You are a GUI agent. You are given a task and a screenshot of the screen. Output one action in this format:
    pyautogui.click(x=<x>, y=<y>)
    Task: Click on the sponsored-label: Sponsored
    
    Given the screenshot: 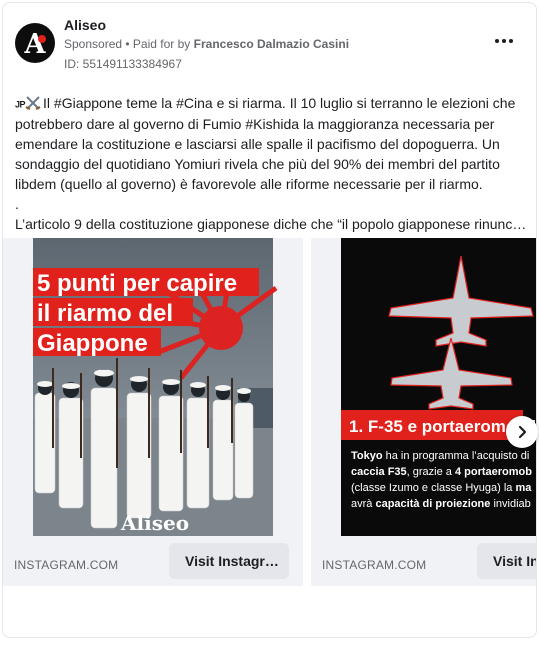 What is the action you would take?
    pyautogui.click(x=93, y=44)
    